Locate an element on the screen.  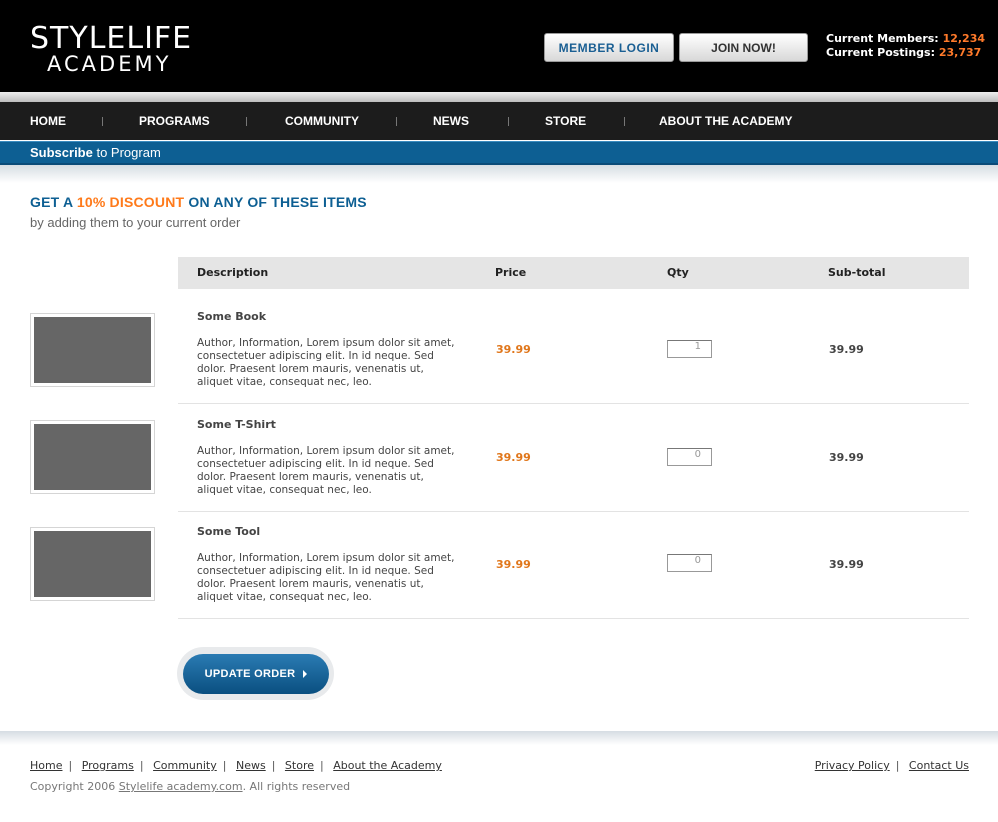
postings-value: 23,737 is located at coordinates (960, 52).